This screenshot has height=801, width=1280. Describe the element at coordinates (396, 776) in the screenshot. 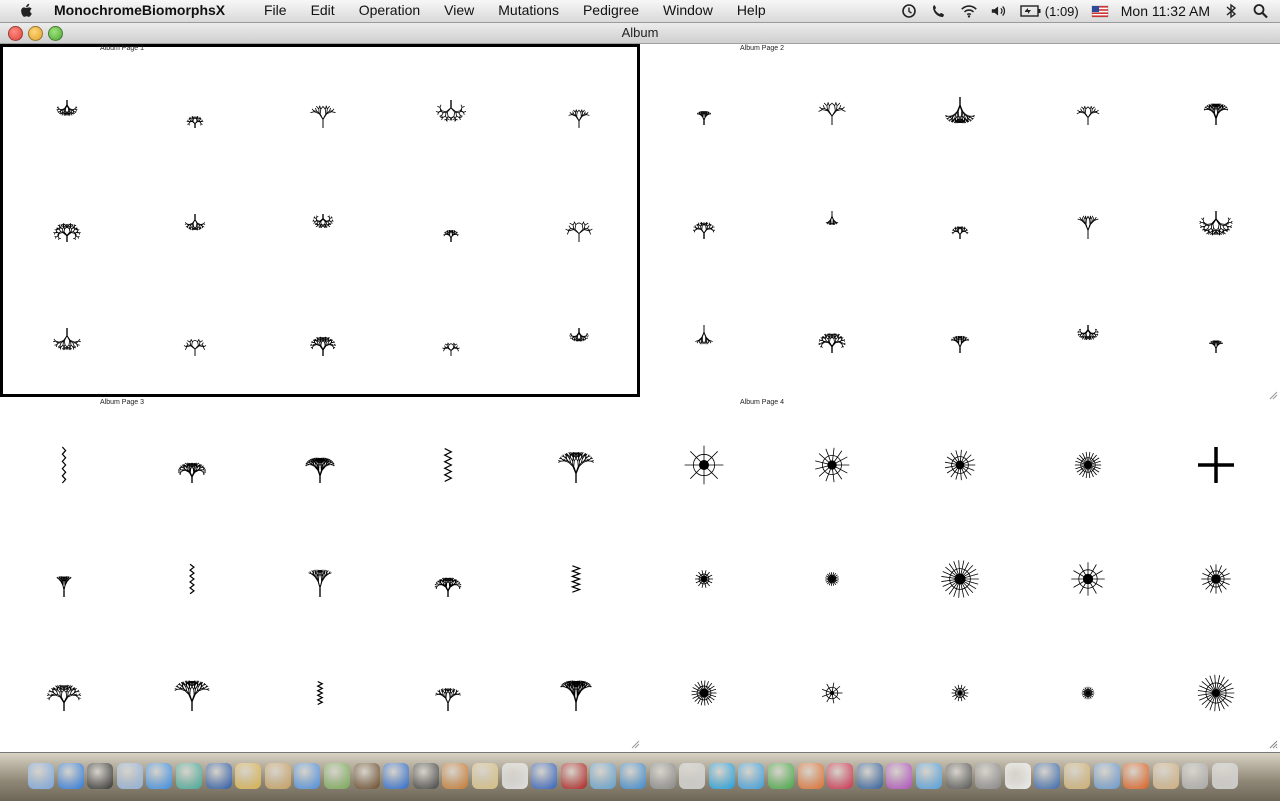

I see `dvd-player-icon` at that location.